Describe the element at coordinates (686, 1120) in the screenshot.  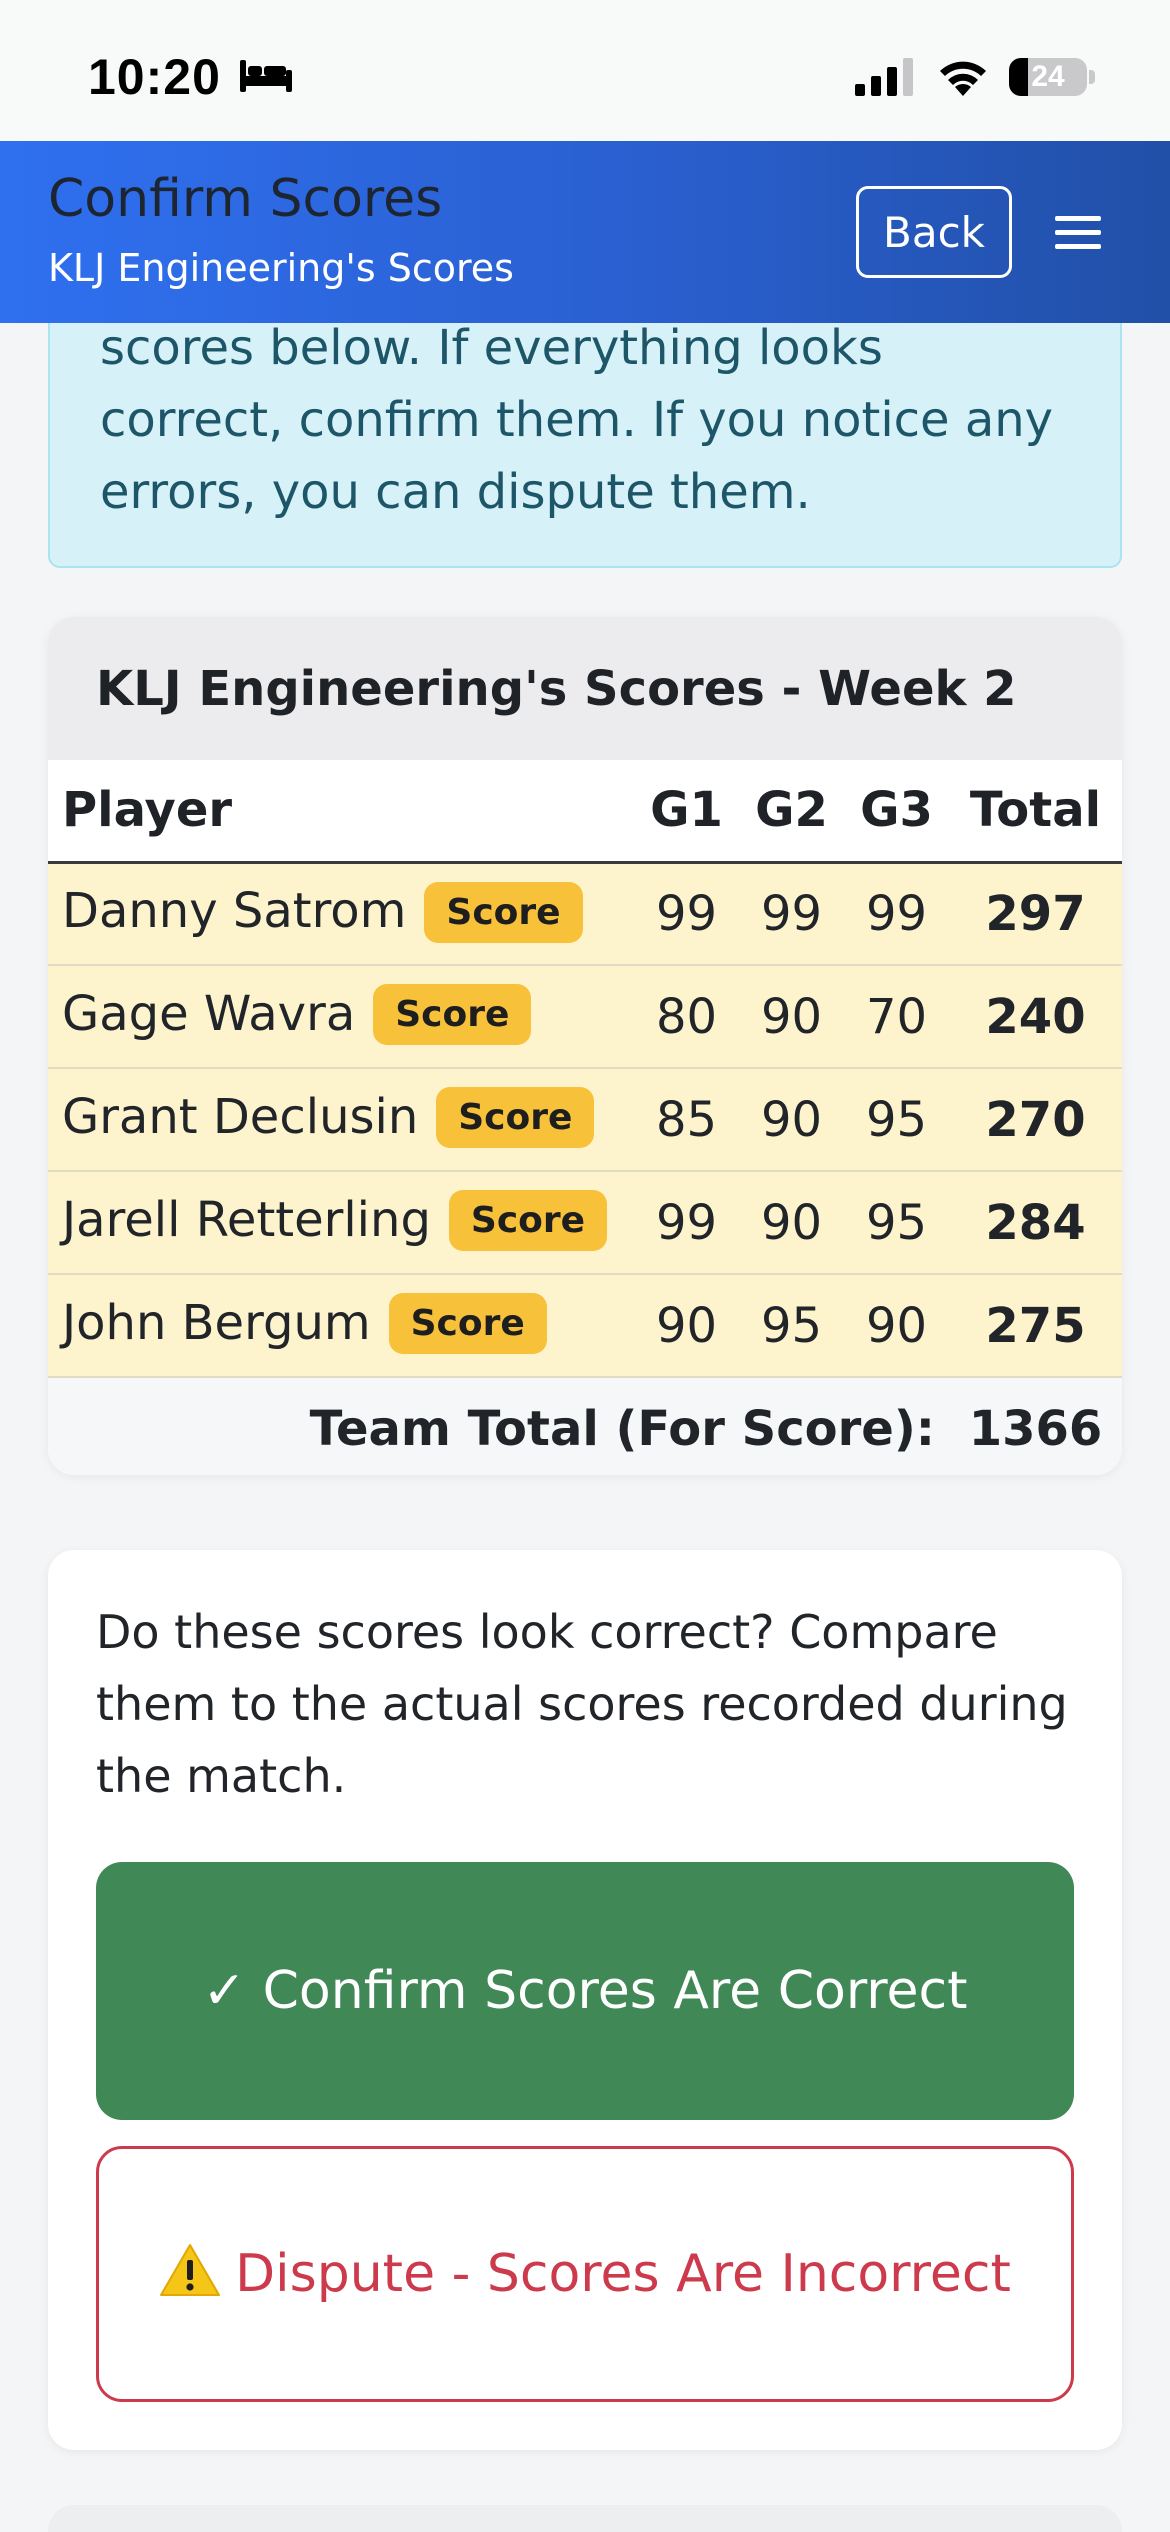
I see `g1-cell: 85` at that location.